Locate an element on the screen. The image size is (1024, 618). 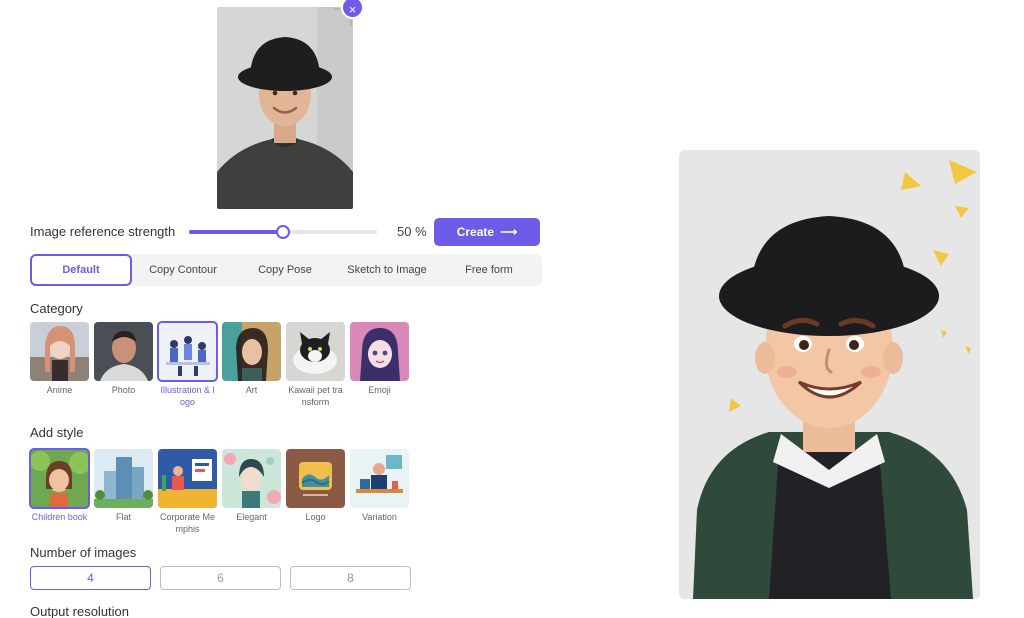
art-thumbnail is located at coordinates (251, 351).